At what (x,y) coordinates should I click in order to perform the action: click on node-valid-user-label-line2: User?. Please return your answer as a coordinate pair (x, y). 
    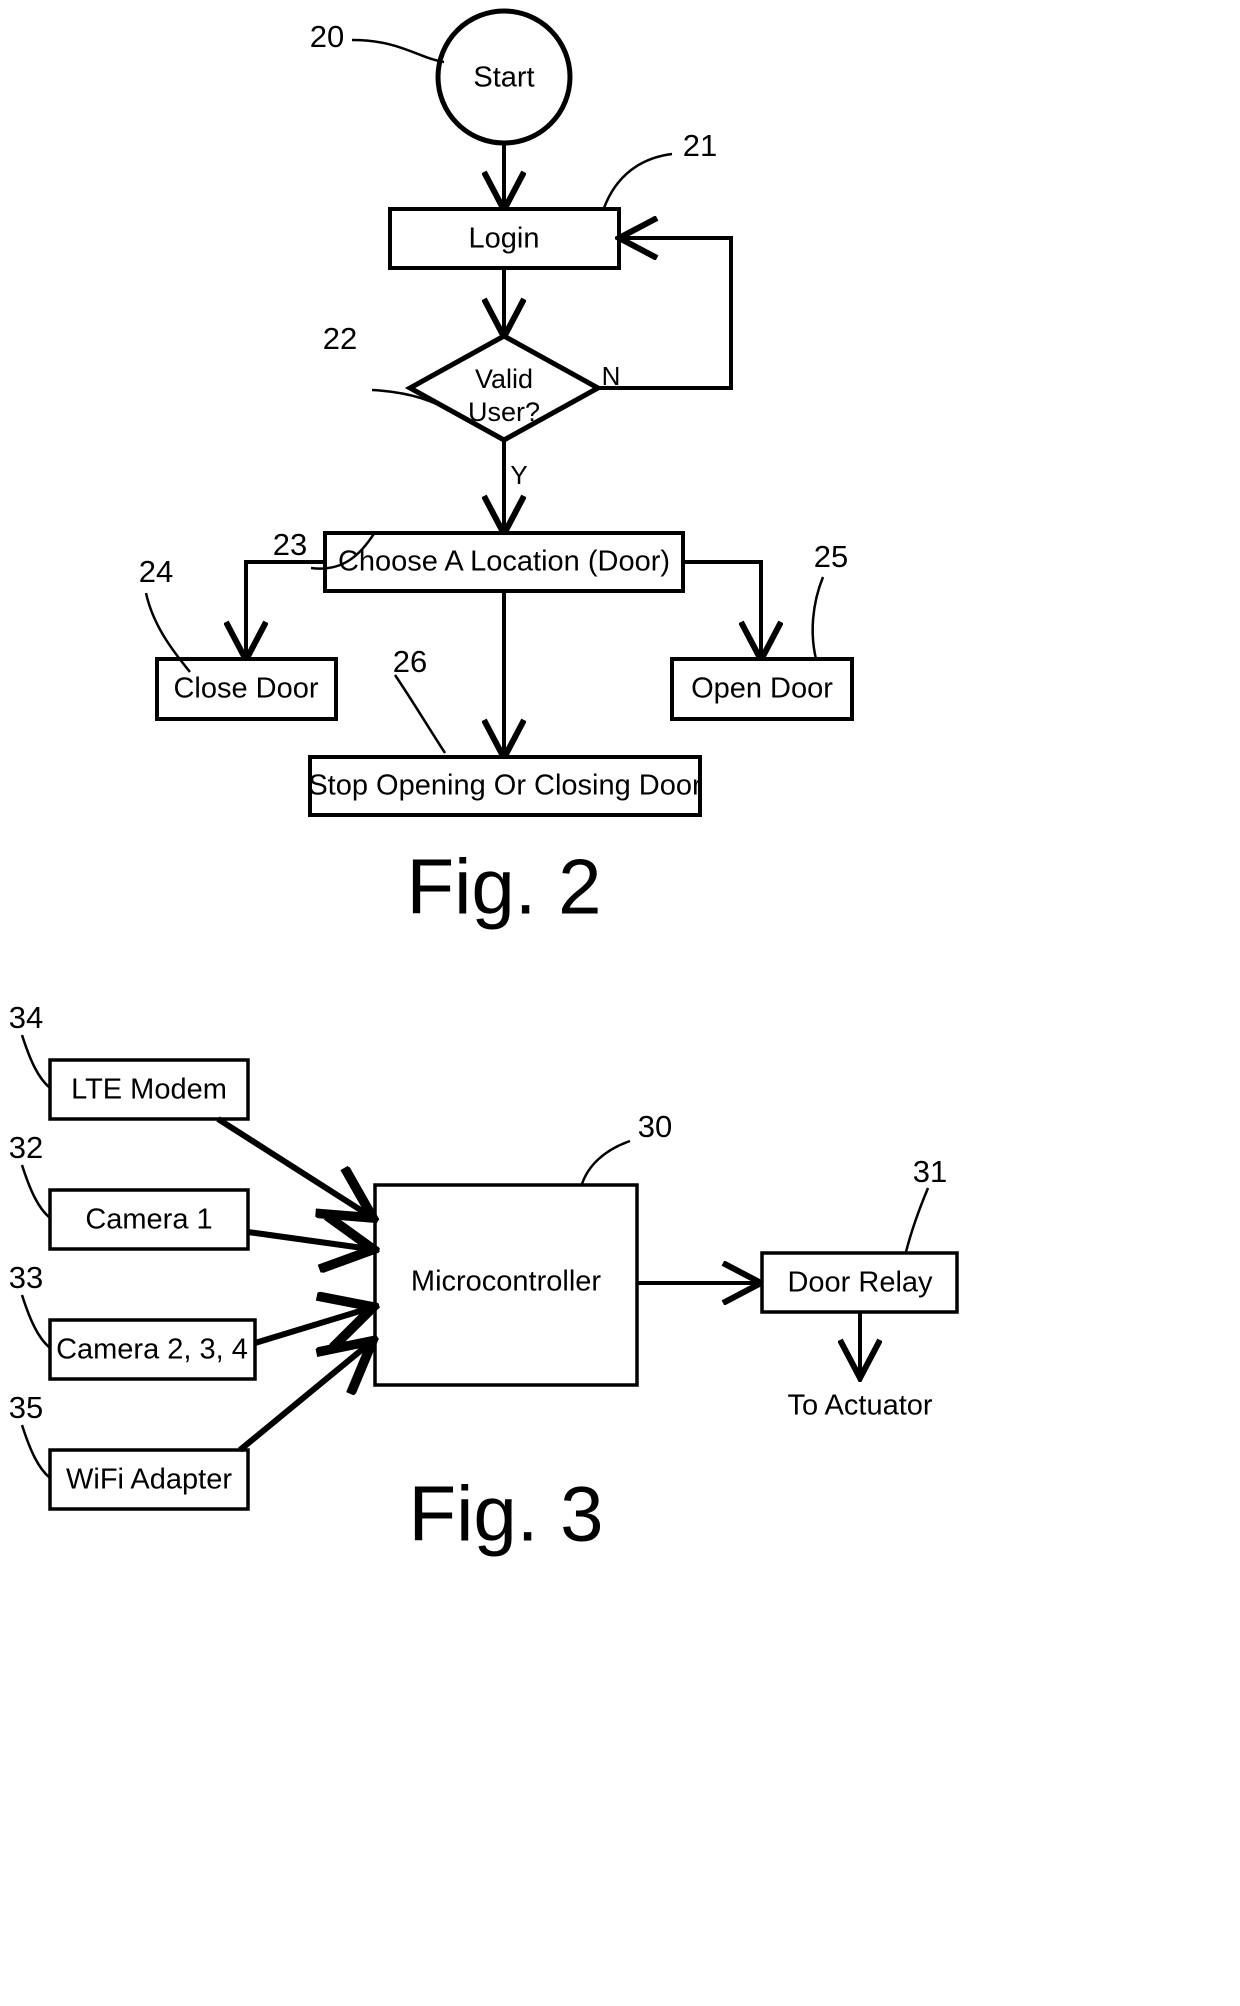
    Looking at the image, I should click on (504, 412).